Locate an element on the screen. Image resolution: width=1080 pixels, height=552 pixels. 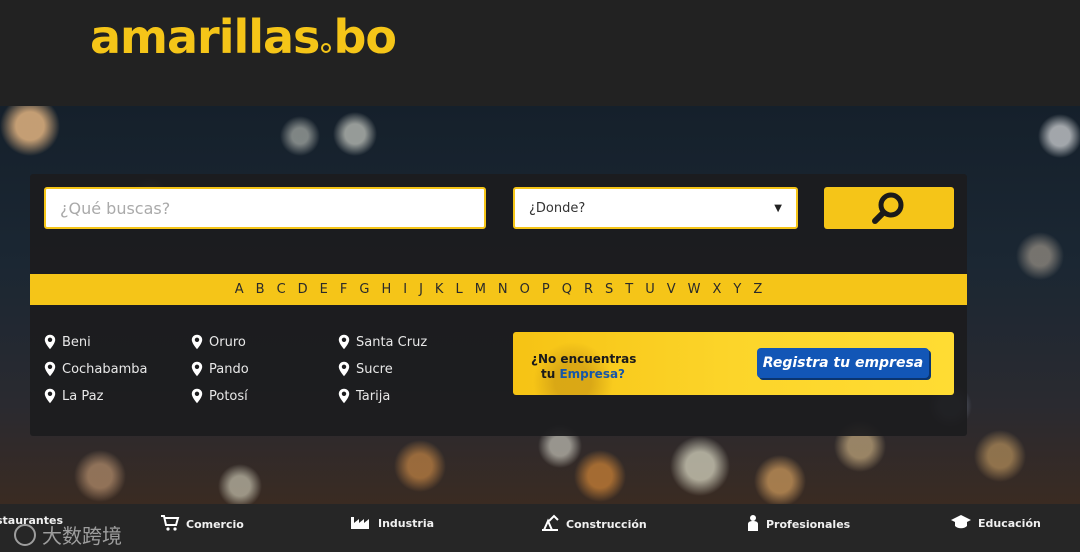
city-link-beni: Beni is located at coordinates (67, 342).